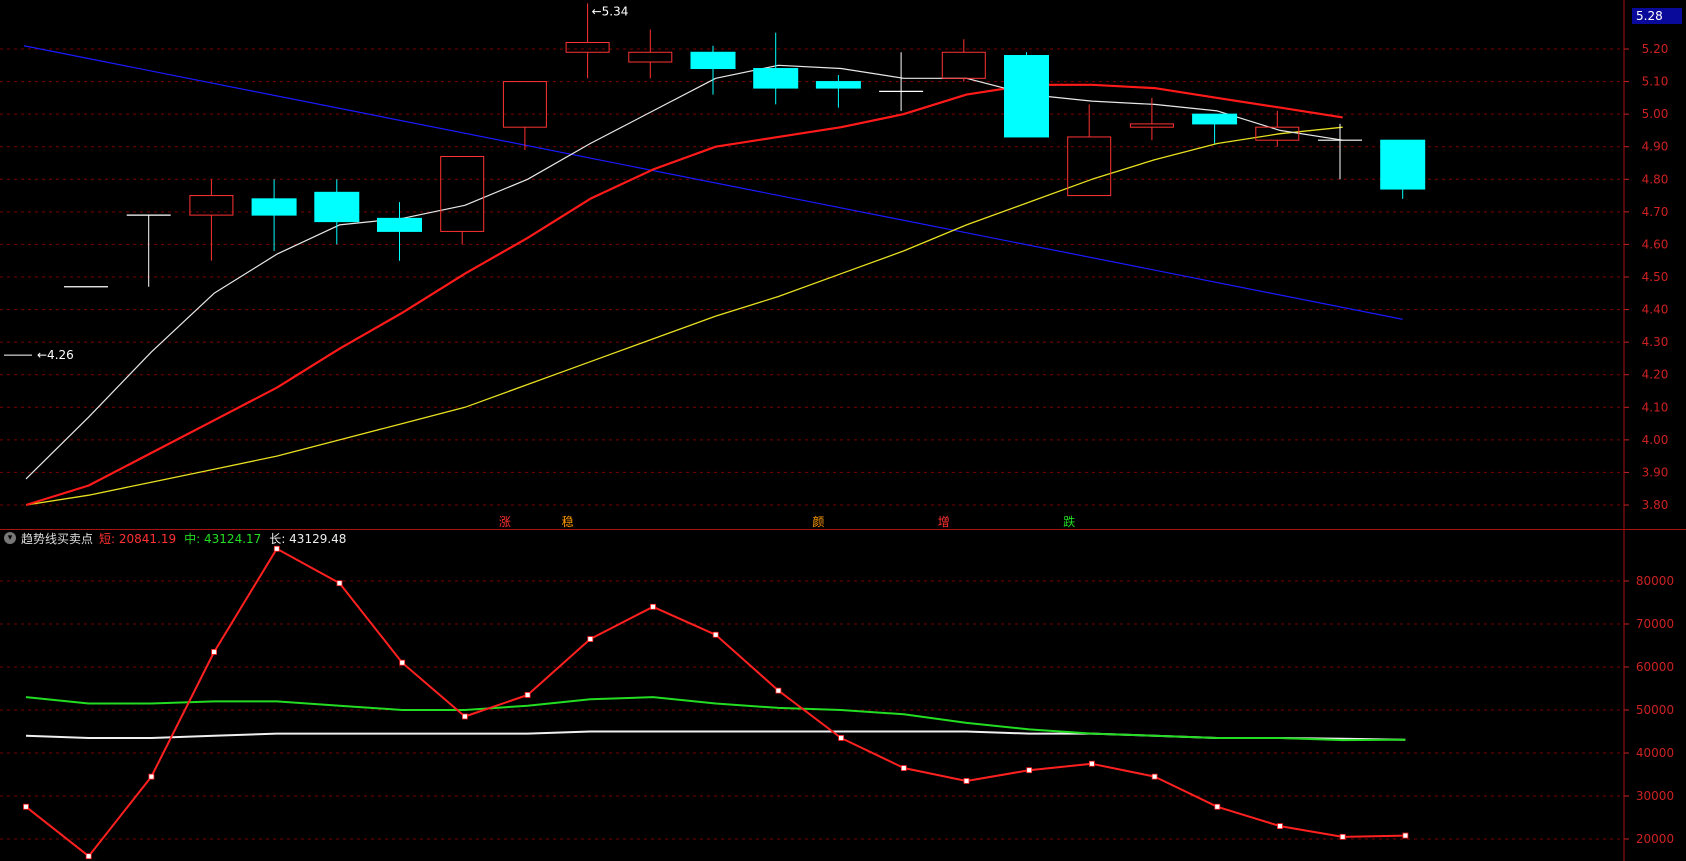 The image size is (1686, 861). What do you see at coordinates (10, 538) in the screenshot?
I see `chevron-down-icon: ▾` at bounding box center [10, 538].